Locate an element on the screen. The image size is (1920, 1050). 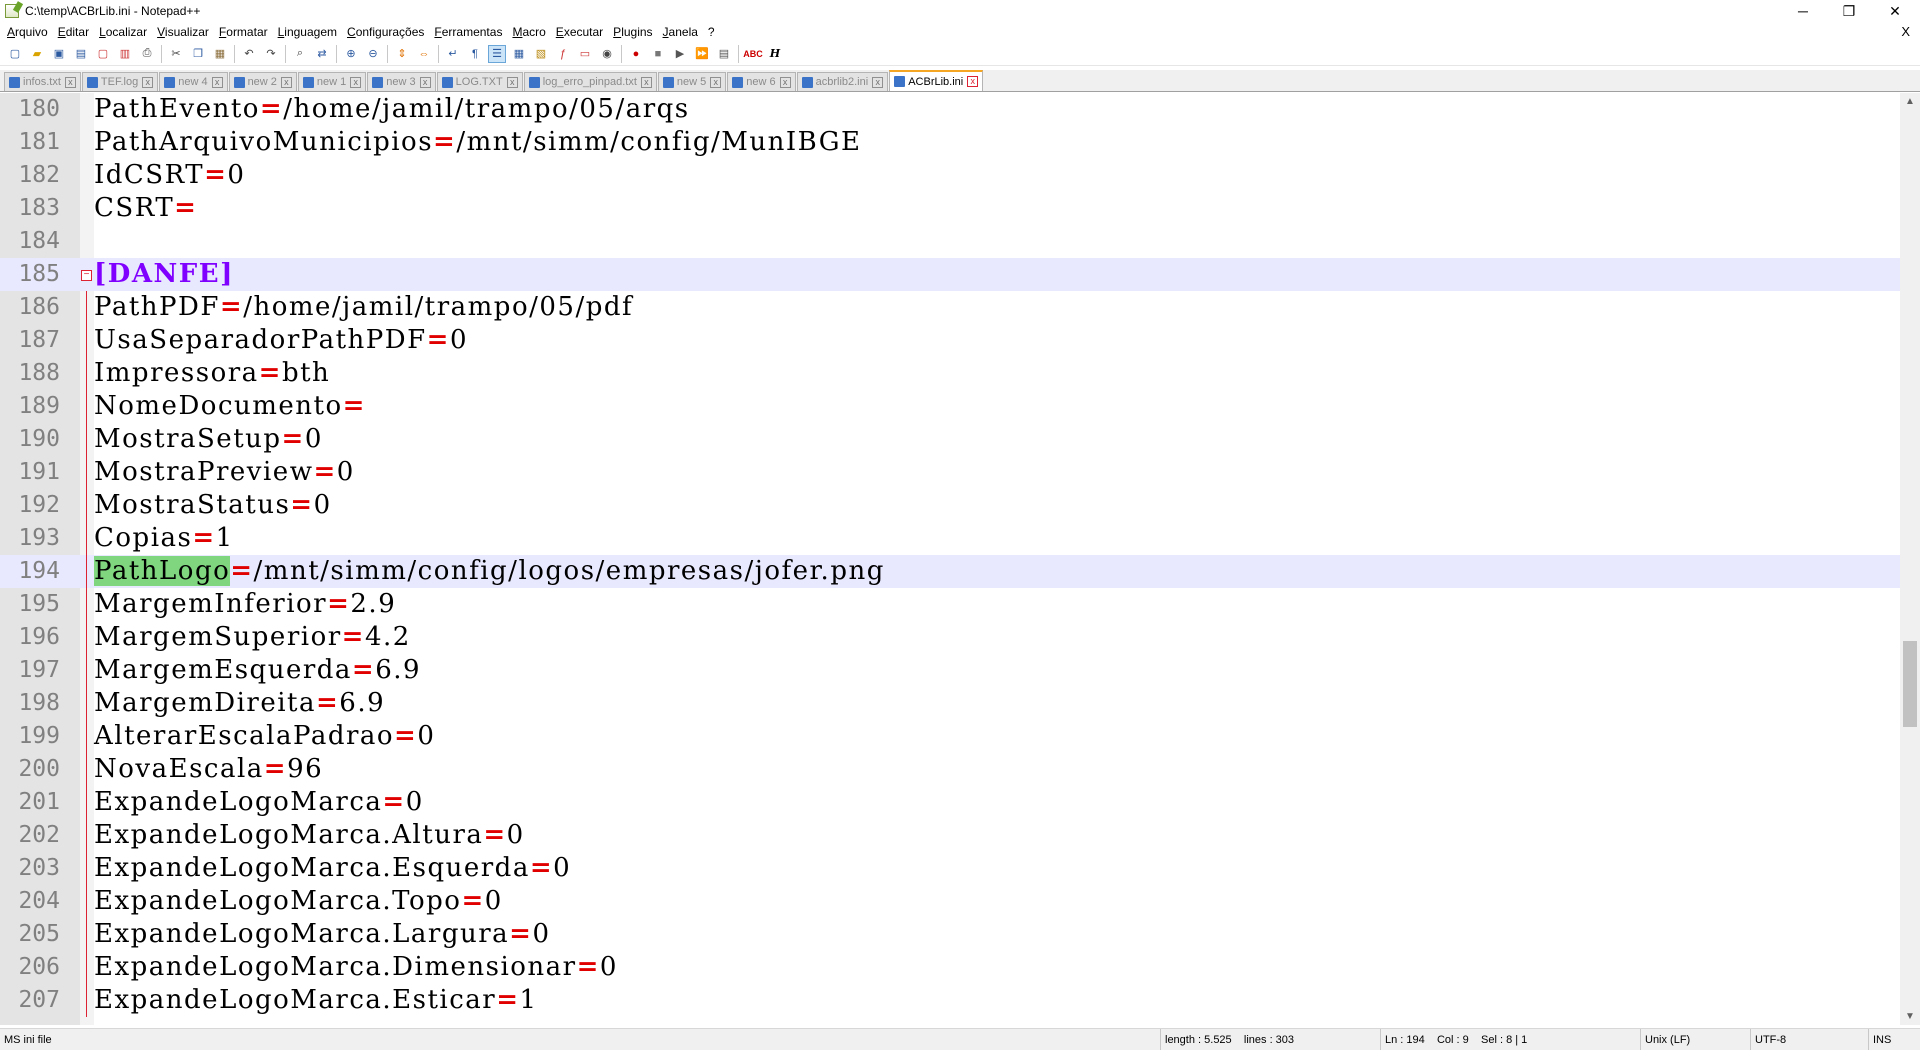
code-line: 191 MostraPreview=0 is located at coordinates (950, 472).